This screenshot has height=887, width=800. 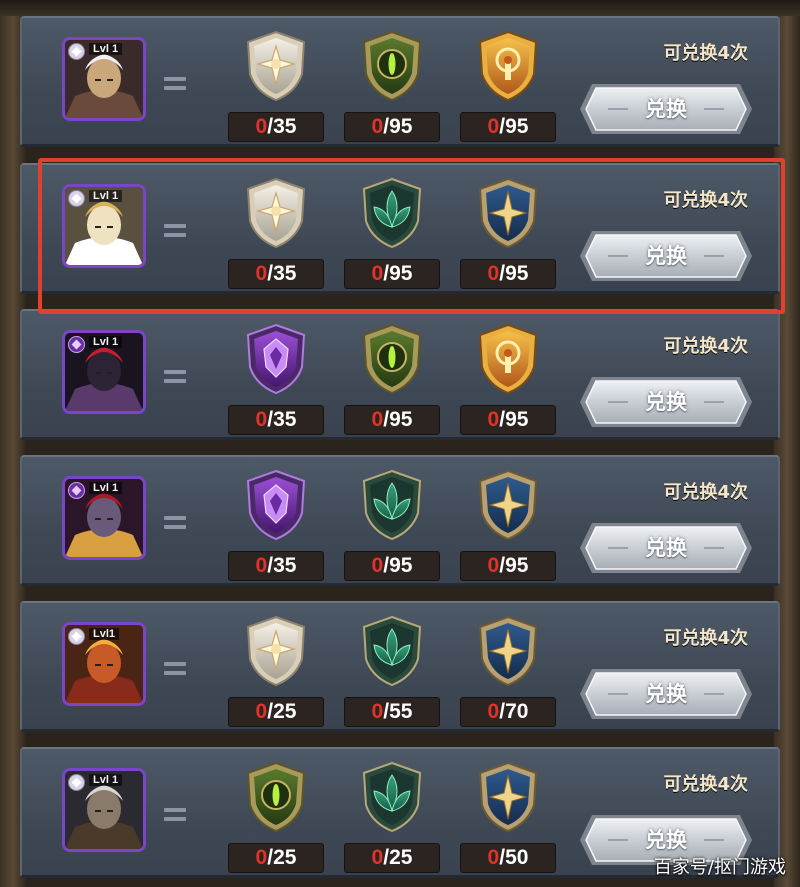 I want to click on watermark: 百家号/抠门游戏, so click(x=719, y=867).